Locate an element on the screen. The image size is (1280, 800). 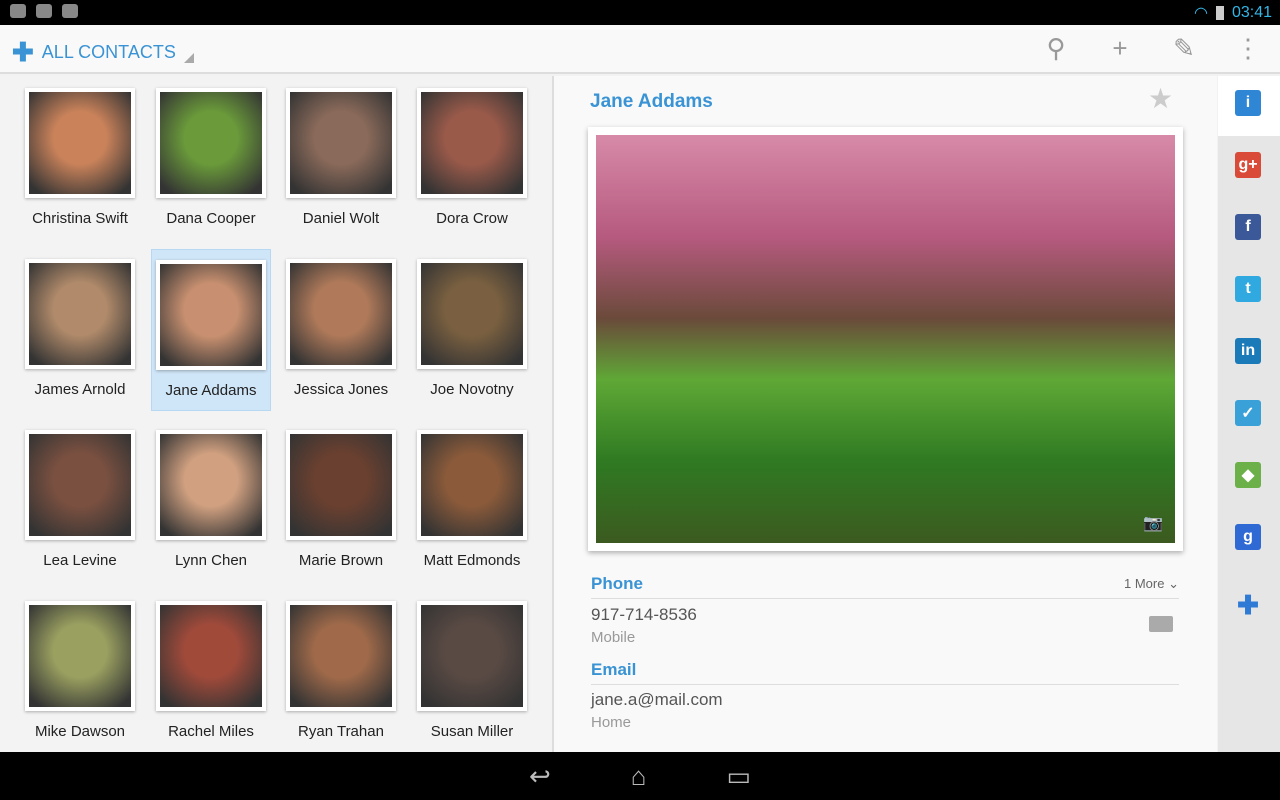
contact-tile: Rachel Miles is located at coordinates (211, 671).